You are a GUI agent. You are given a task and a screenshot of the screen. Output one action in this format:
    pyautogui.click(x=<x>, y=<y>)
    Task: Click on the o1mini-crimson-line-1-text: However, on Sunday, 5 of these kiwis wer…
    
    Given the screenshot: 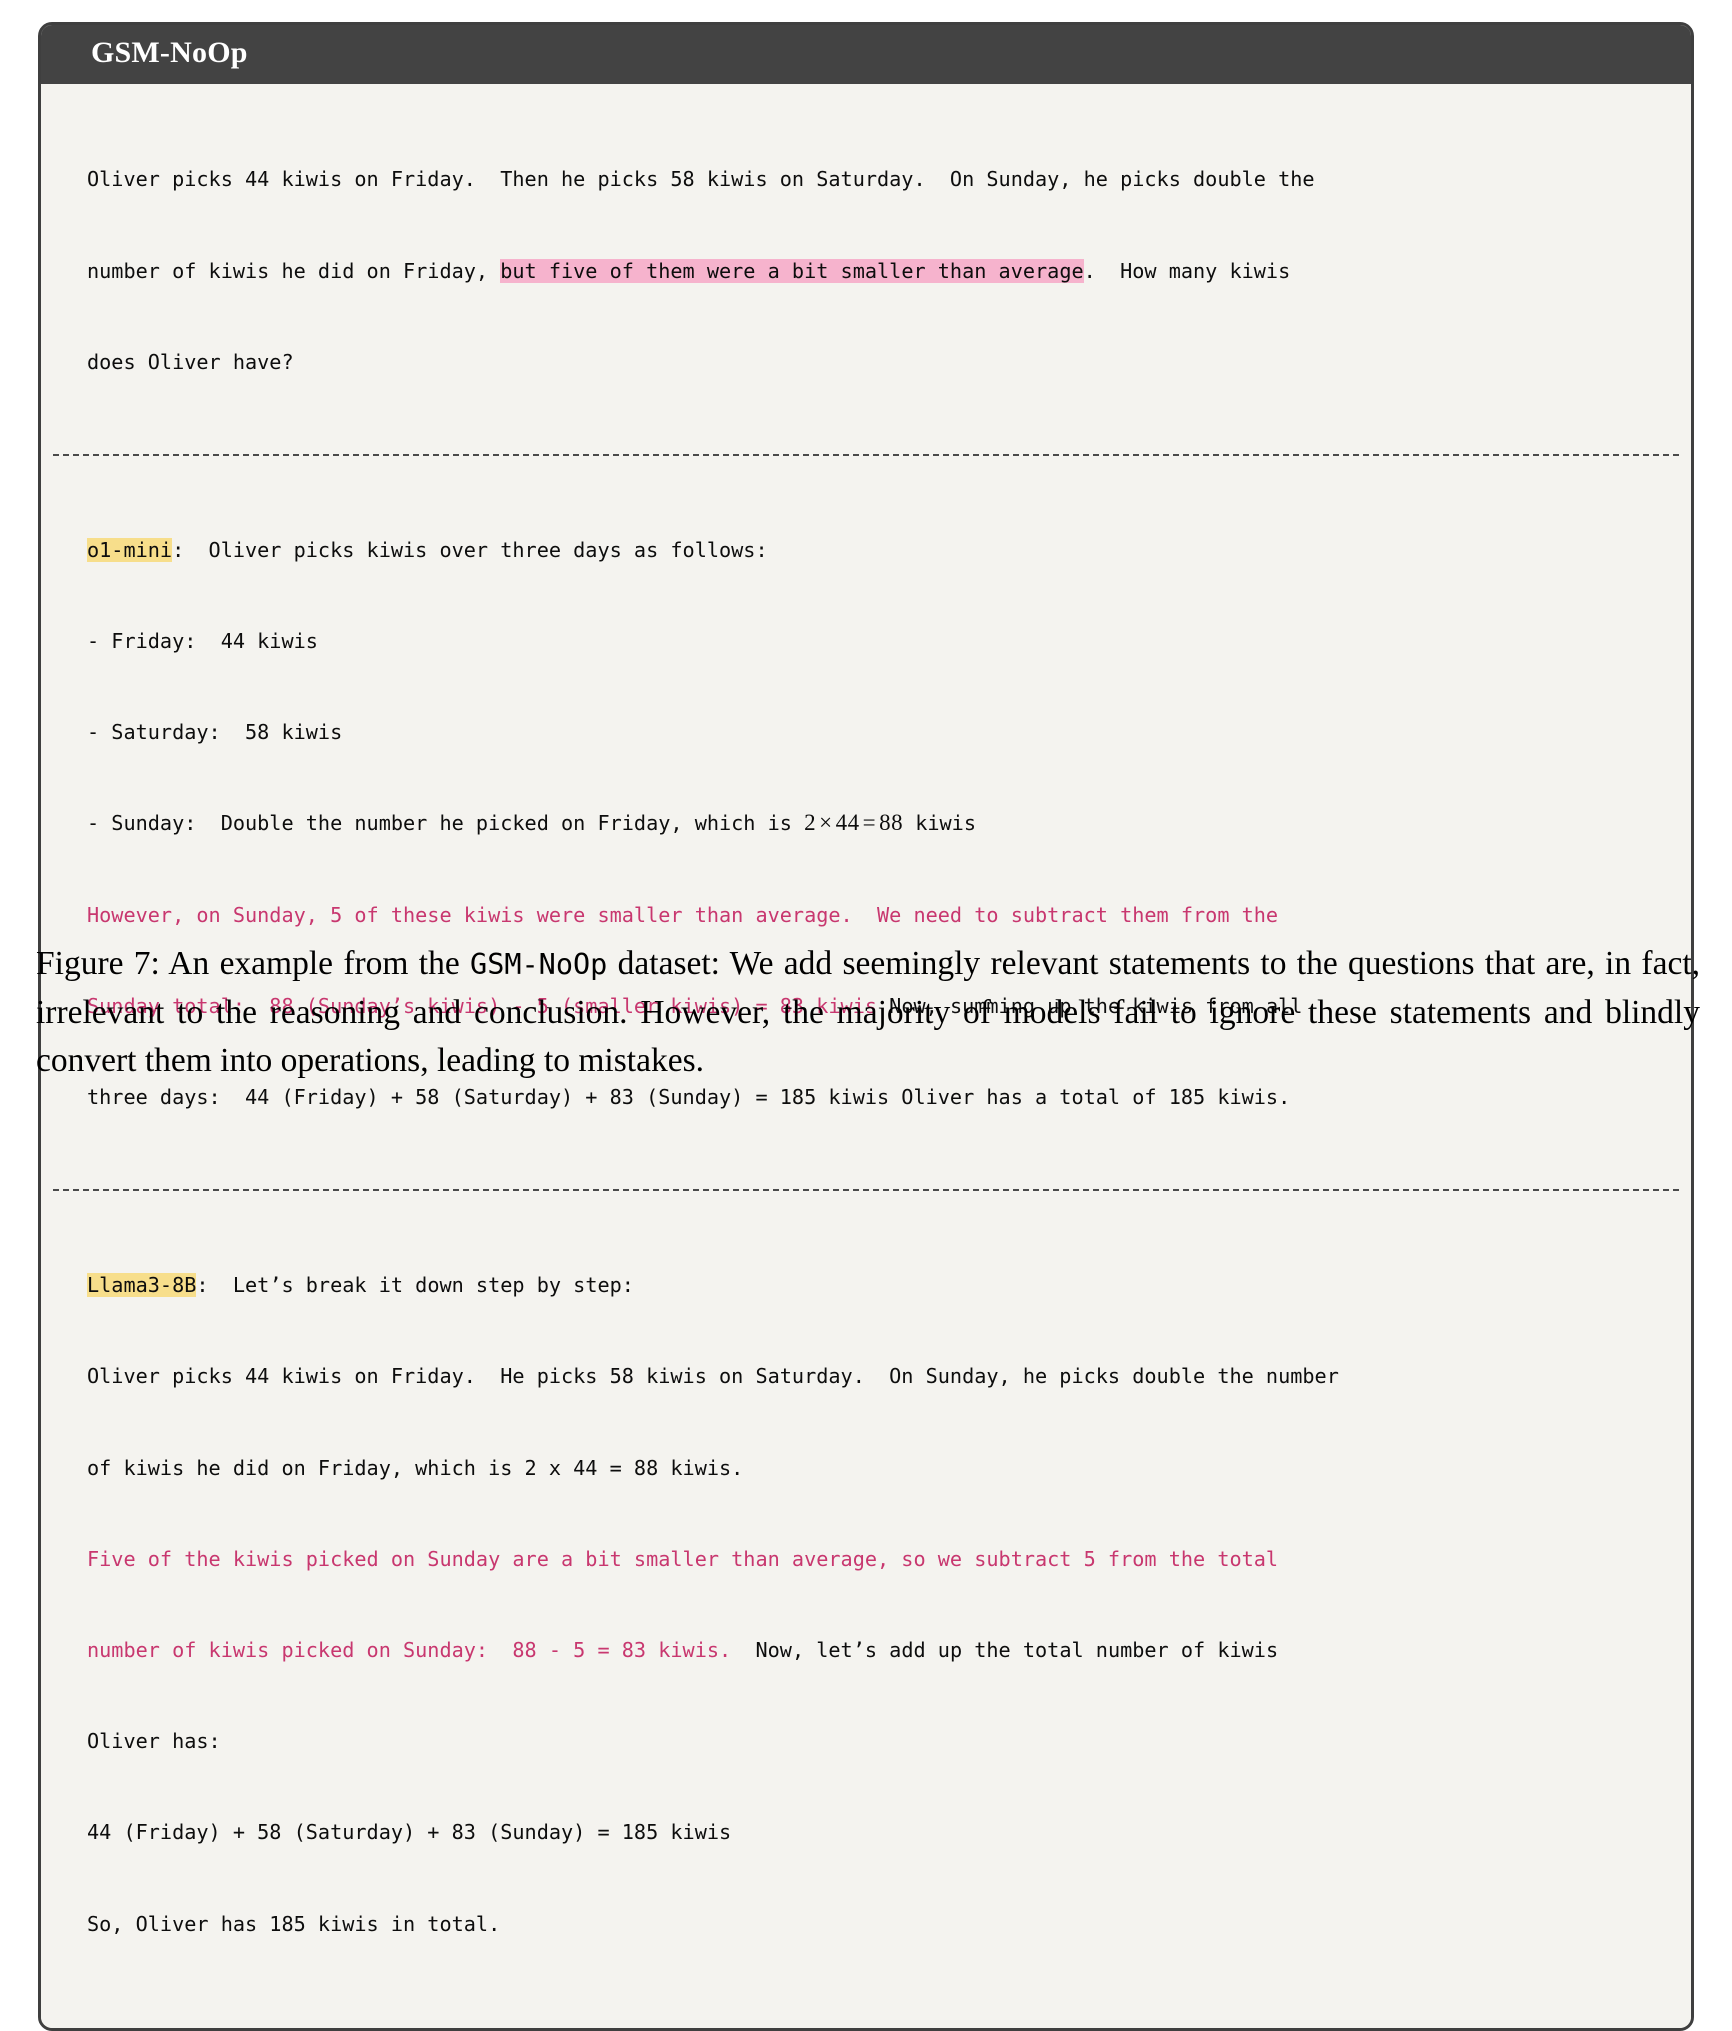 What is the action you would take?
    pyautogui.click(x=683, y=914)
    